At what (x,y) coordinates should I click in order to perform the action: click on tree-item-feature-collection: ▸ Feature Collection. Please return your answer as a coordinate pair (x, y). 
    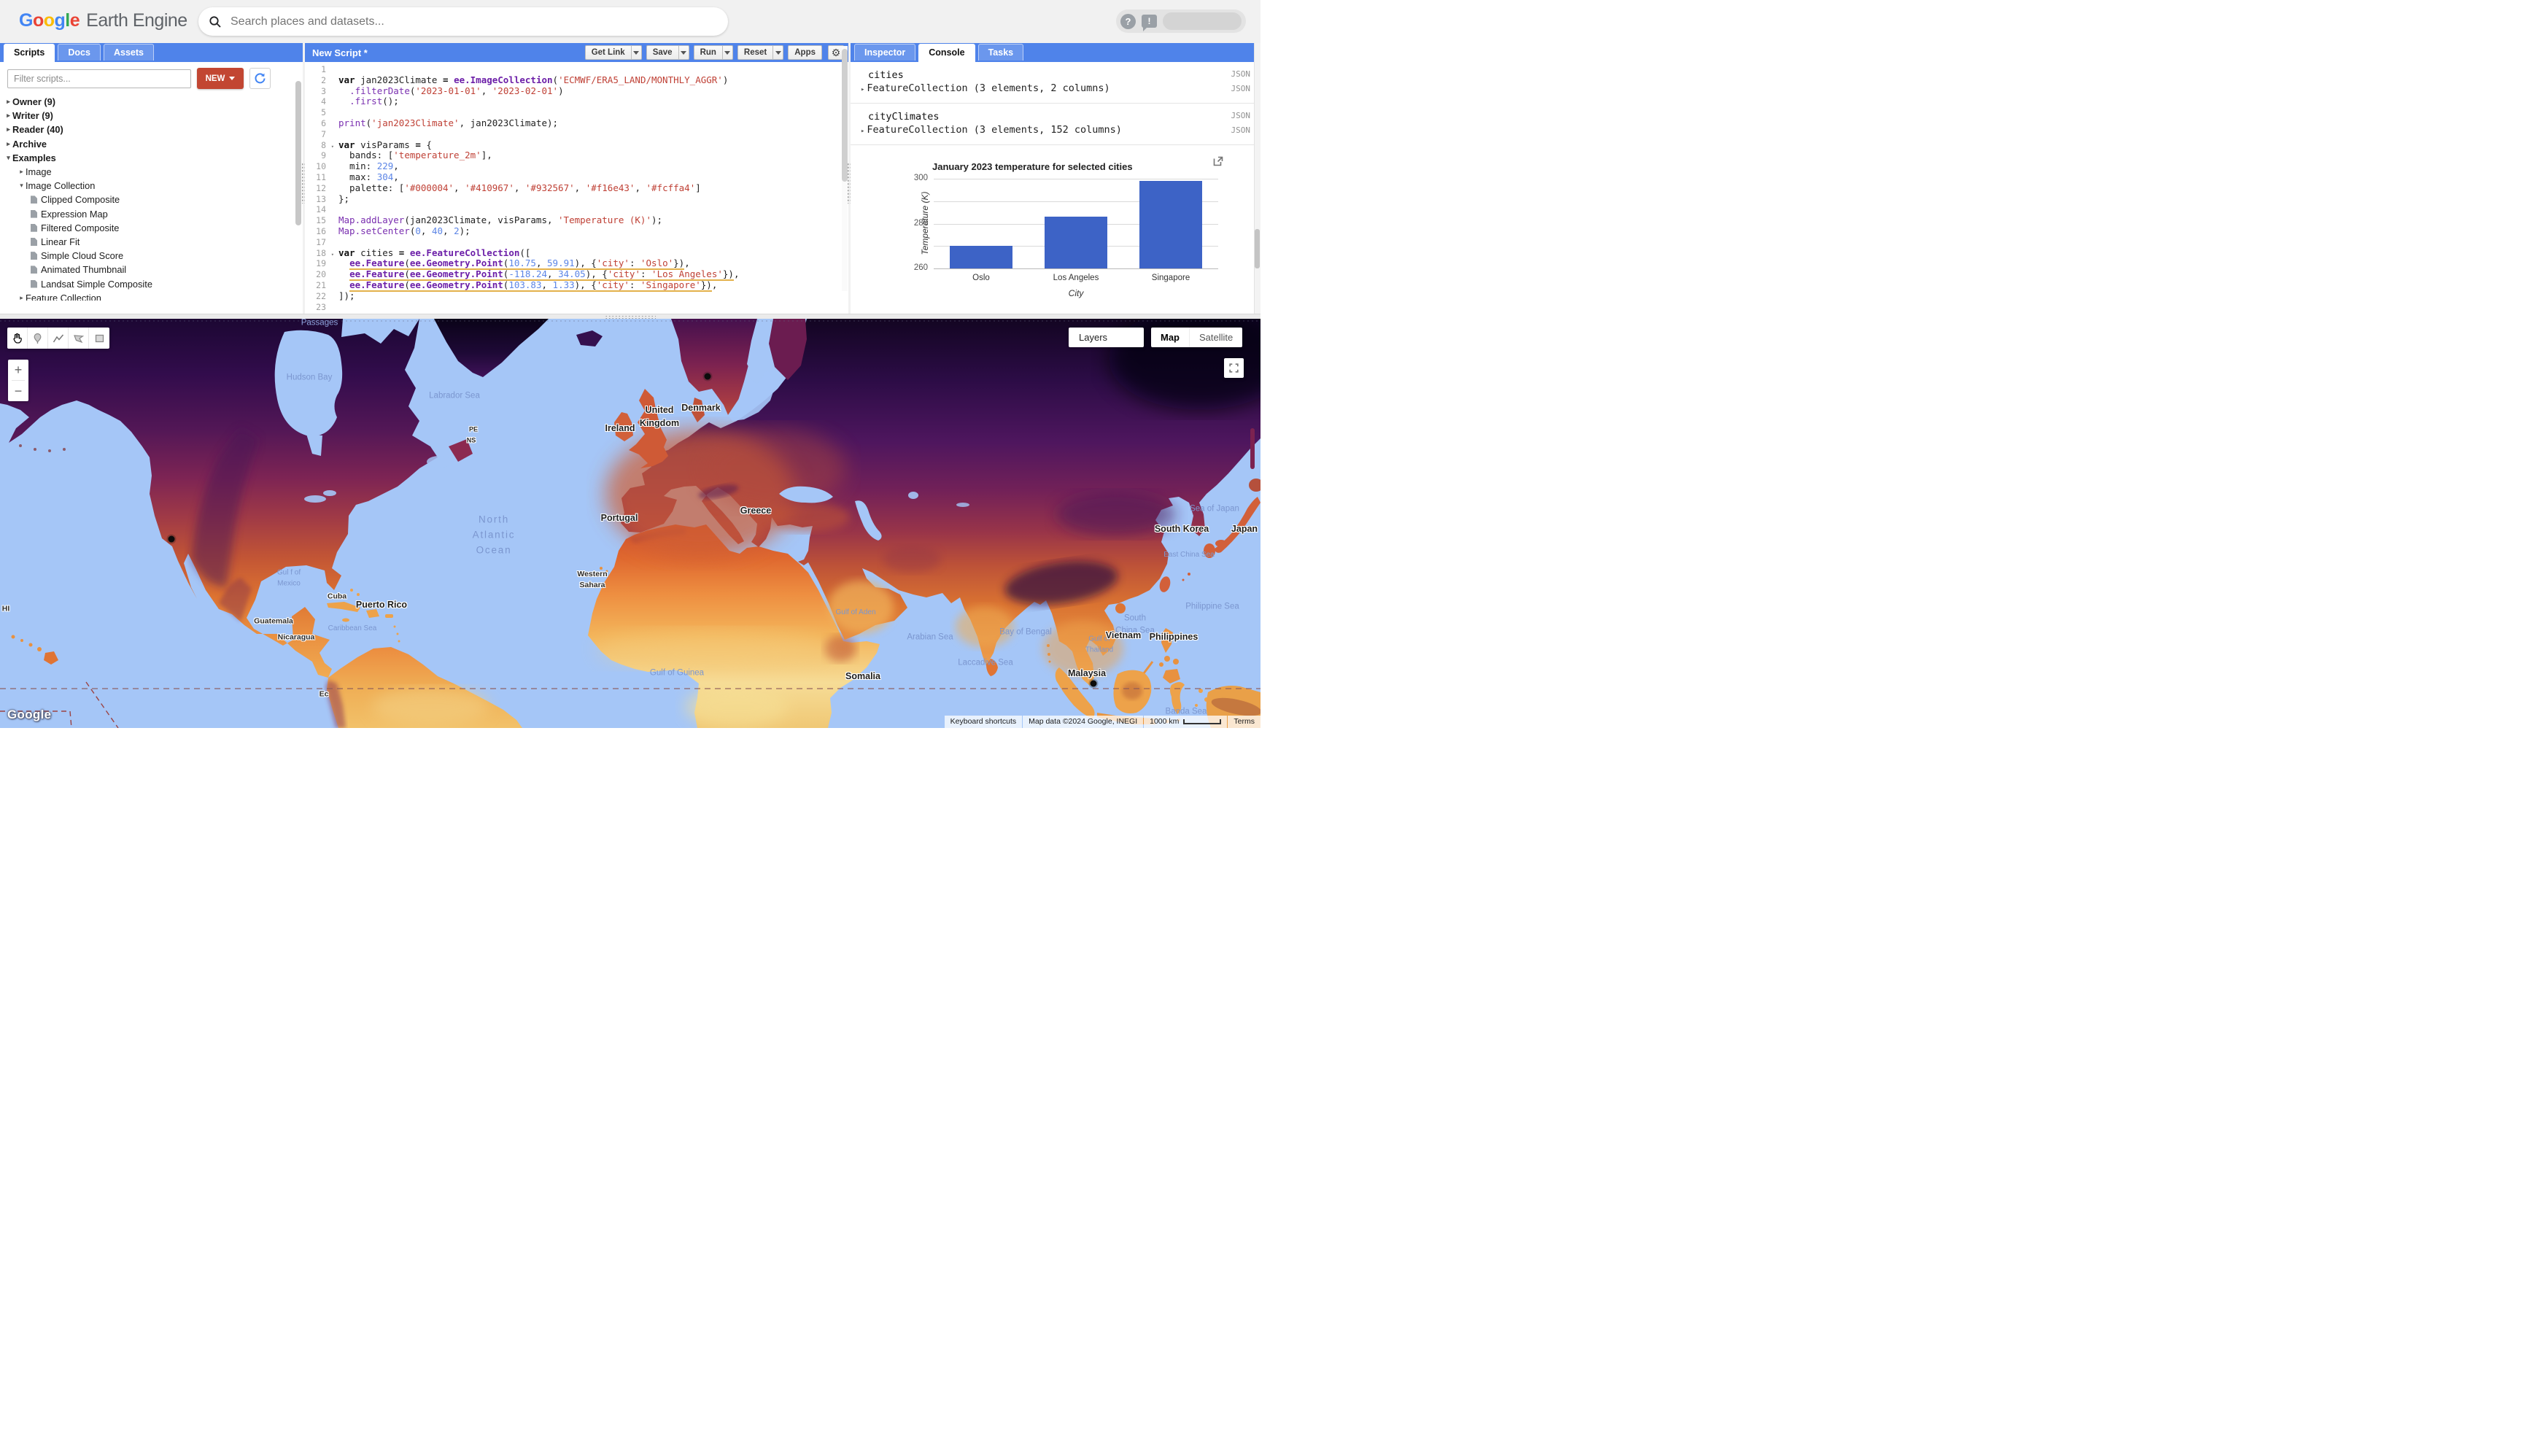
    Looking at the image, I should click on (151, 296).